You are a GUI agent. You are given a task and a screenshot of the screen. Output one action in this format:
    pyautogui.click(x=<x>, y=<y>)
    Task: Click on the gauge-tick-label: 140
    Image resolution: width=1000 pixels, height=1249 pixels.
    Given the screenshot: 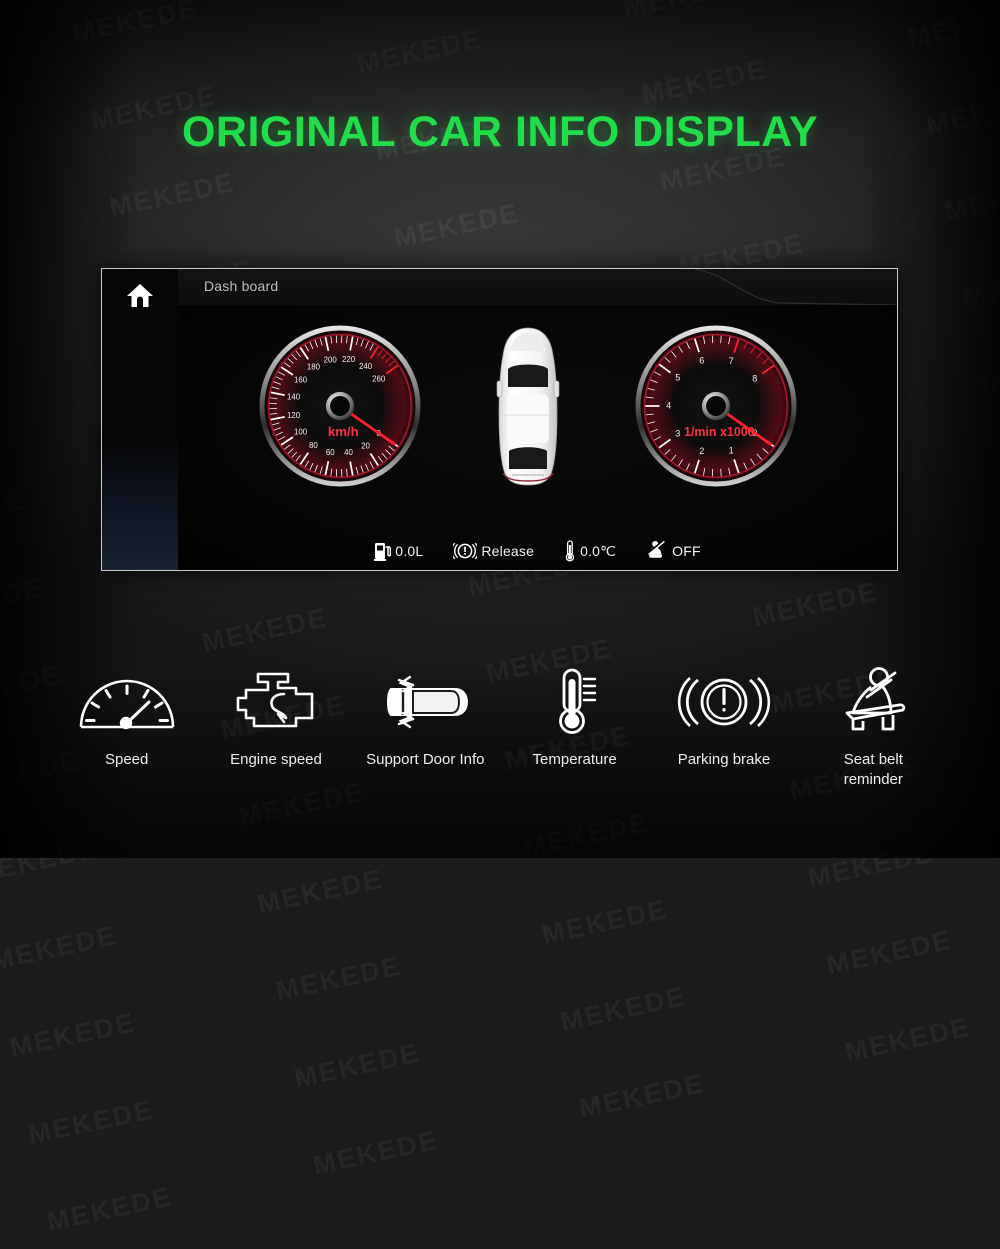 What is the action you would take?
    pyautogui.click(x=294, y=397)
    